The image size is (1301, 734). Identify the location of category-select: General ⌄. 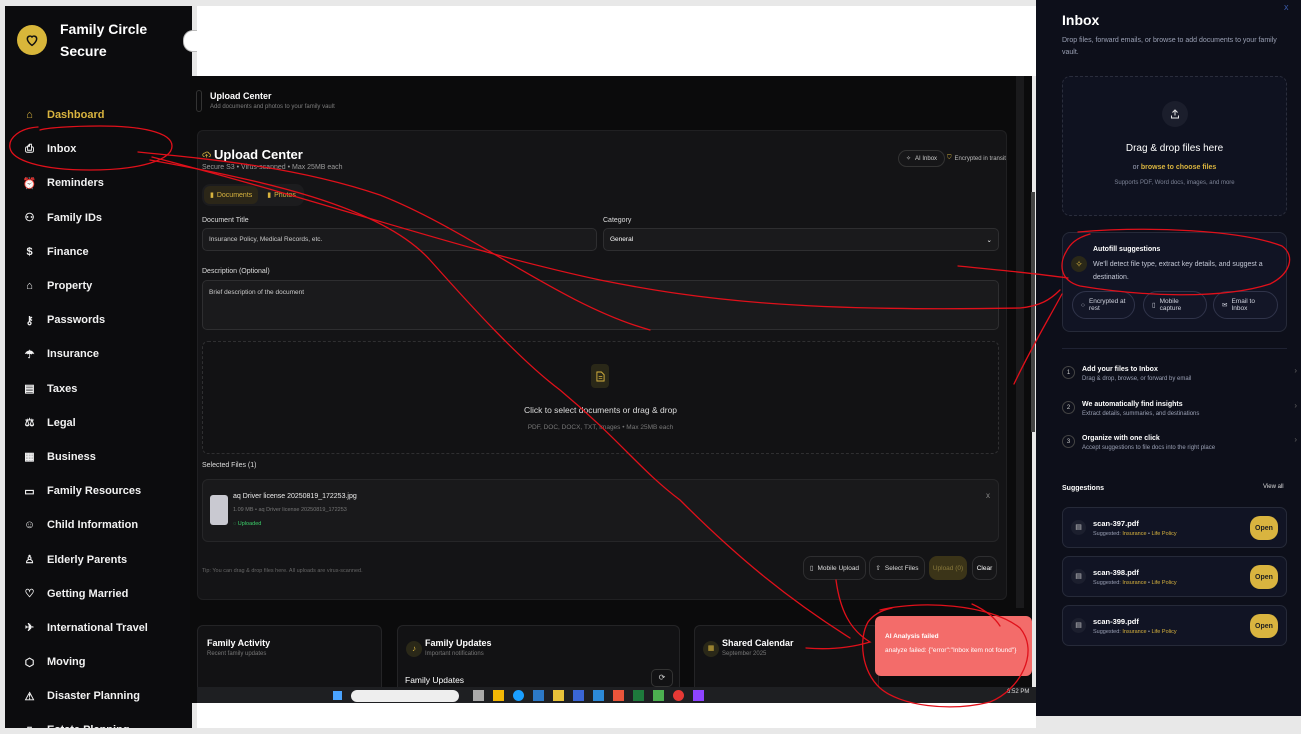
(801, 239).